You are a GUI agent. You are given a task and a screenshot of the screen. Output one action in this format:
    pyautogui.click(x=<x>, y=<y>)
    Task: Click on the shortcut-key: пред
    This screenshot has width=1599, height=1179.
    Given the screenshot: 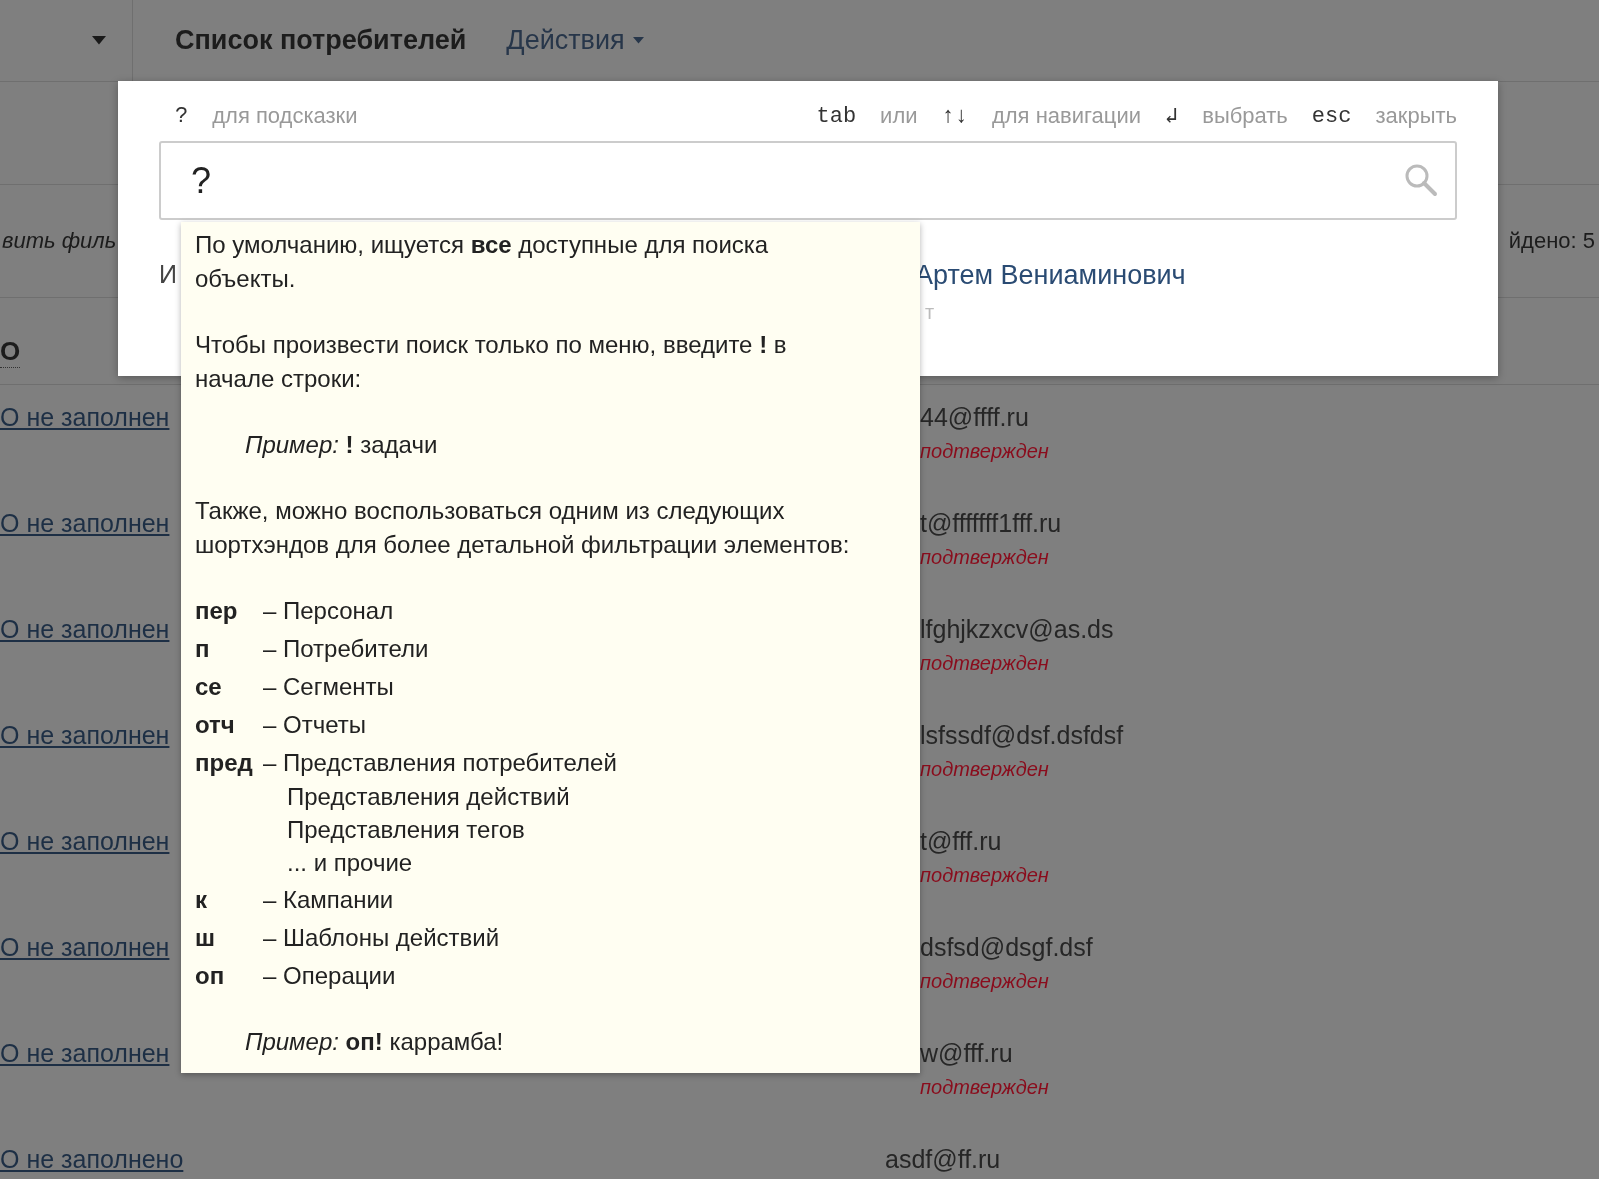 What is the action you would take?
    pyautogui.click(x=229, y=812)
    